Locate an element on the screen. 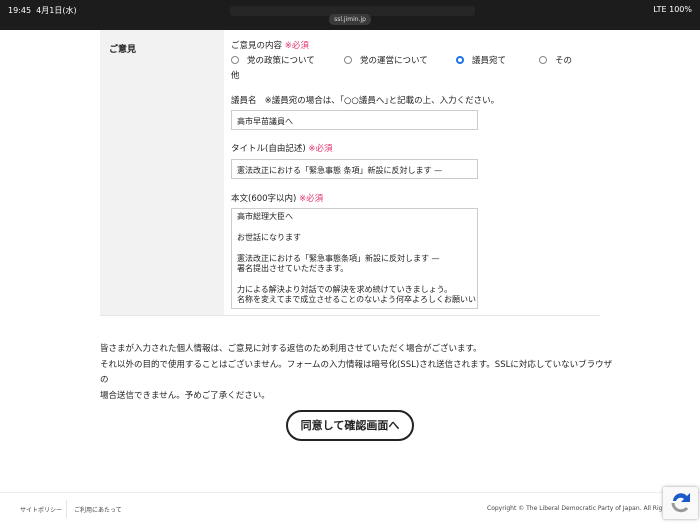 Image resolution: width=700 pixels, height=525 pixels. footer-link-site-policy: サイトポリシー is located at coordinates (41, 509).